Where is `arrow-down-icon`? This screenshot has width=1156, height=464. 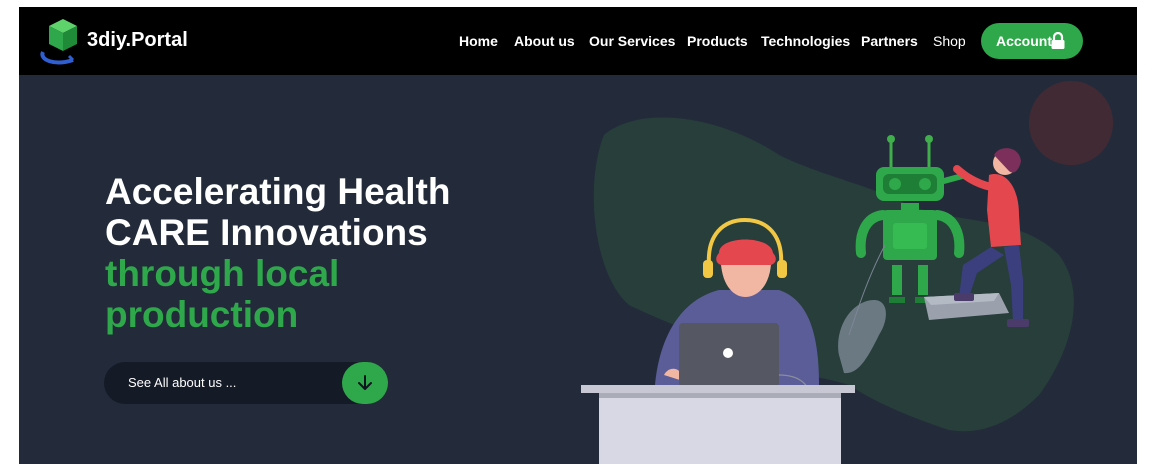 arrow-down-icon is located at coordinates (365, 382).